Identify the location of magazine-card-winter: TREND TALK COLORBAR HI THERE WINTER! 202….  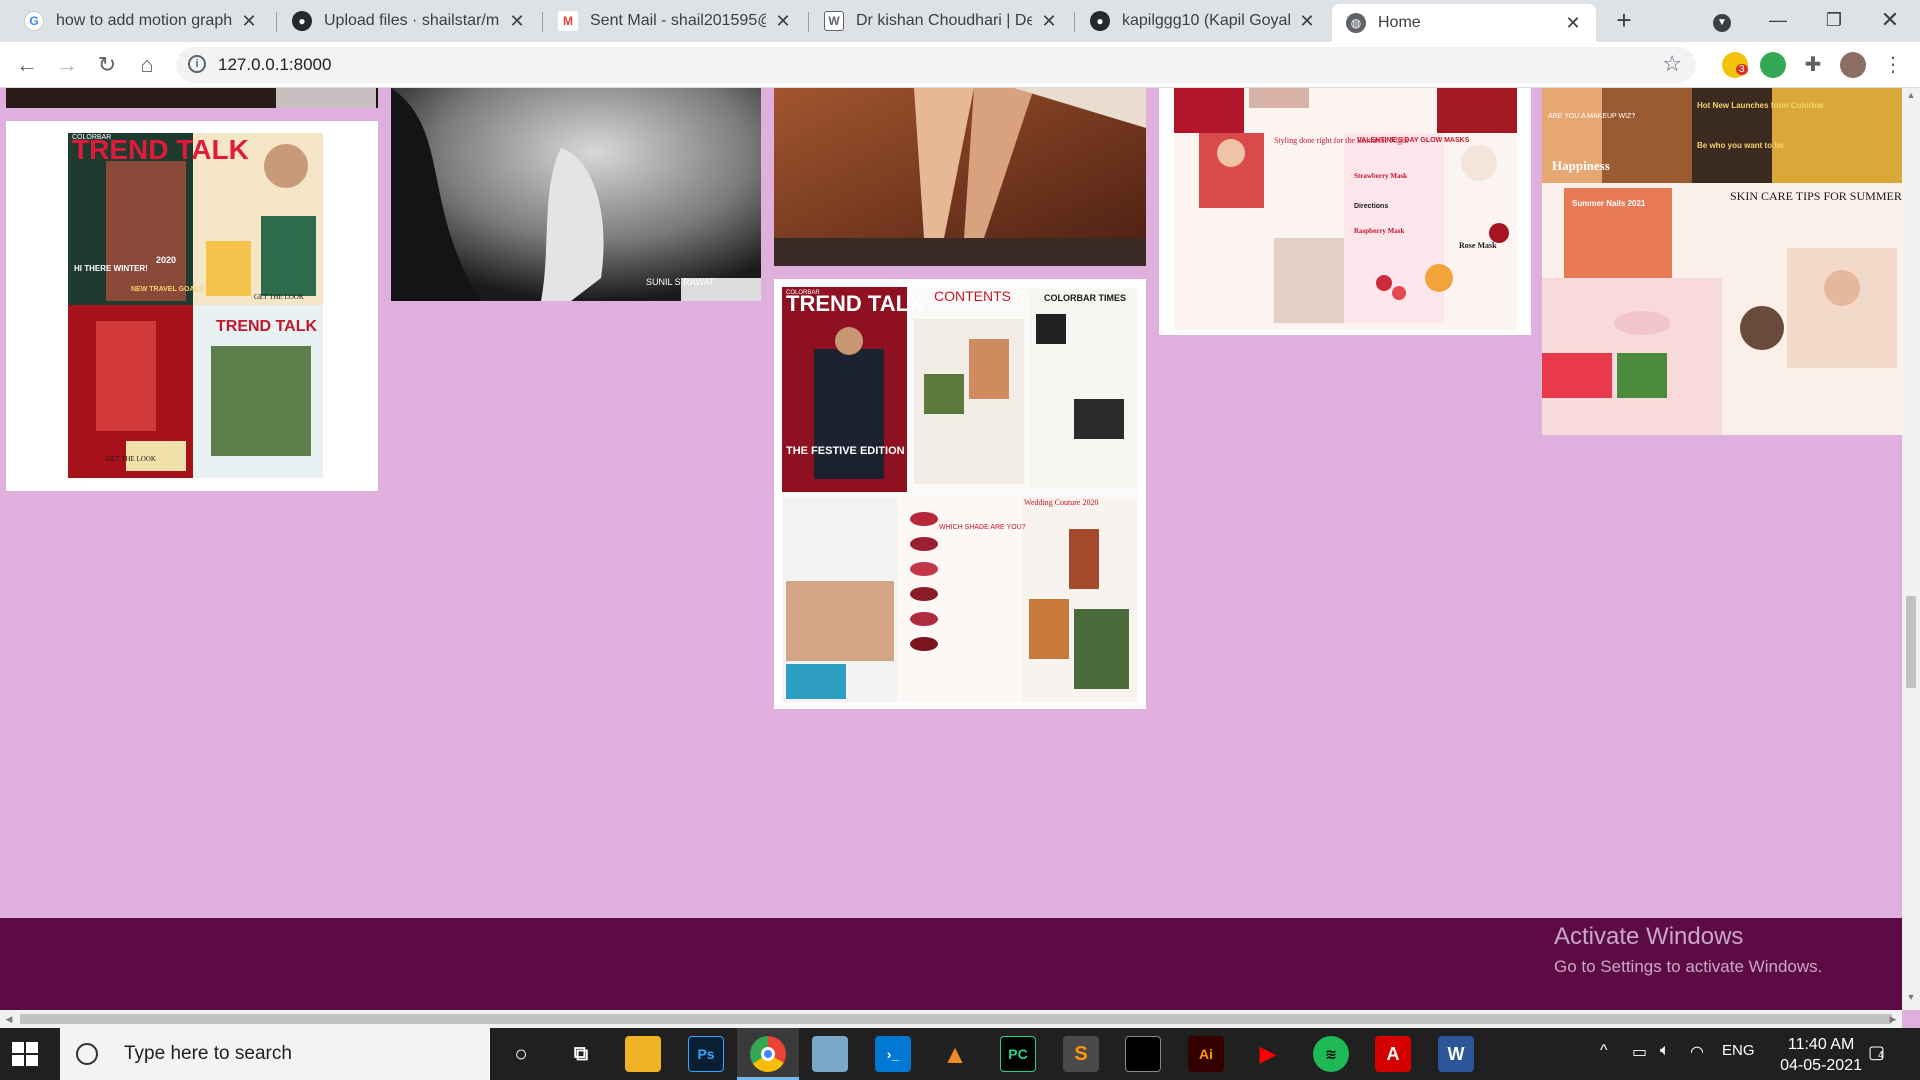
(192, 306).